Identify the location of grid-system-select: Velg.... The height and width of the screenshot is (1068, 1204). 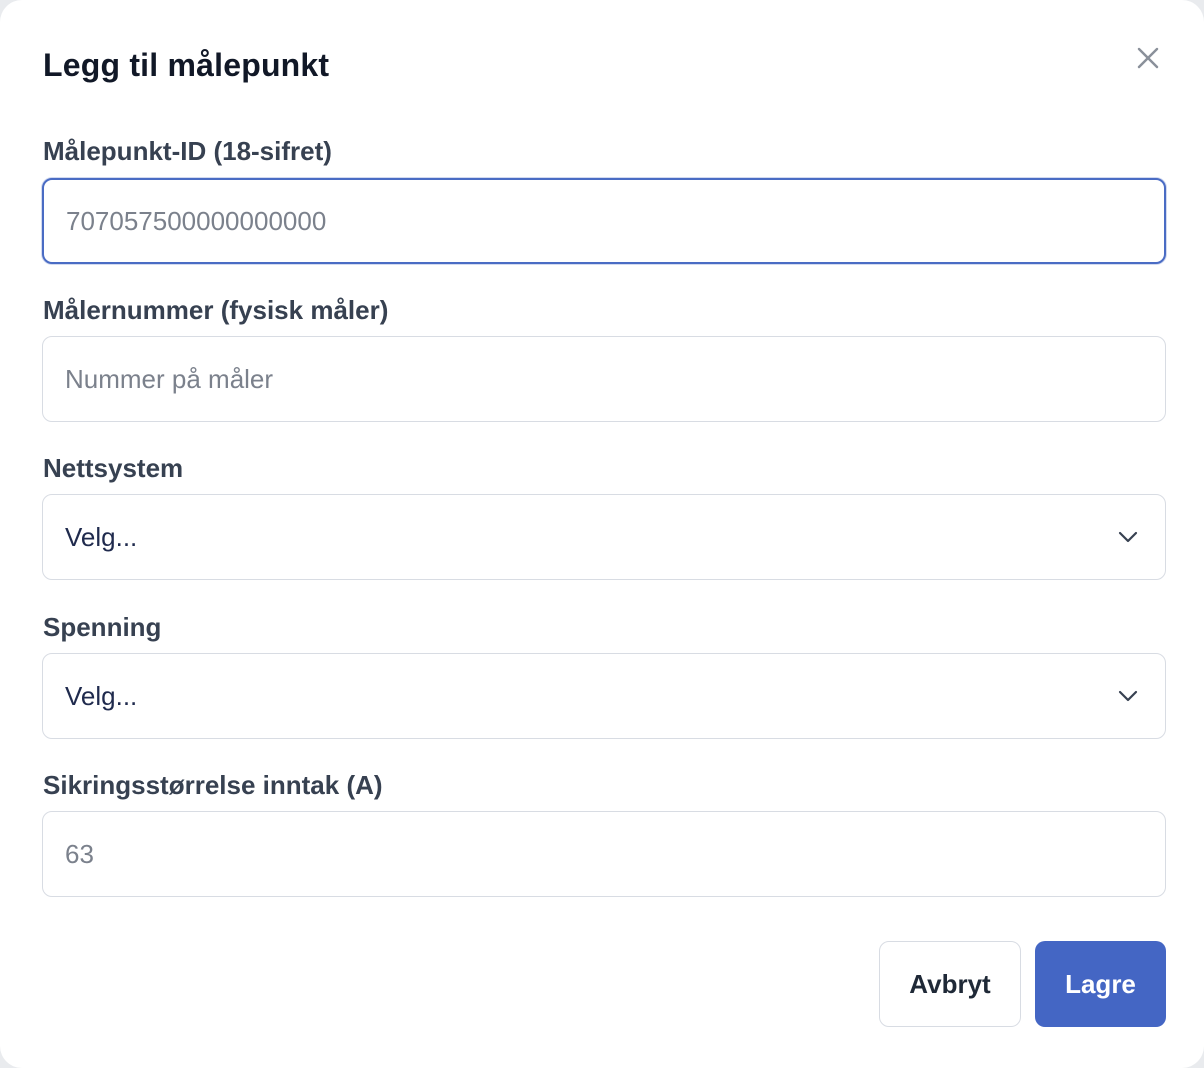
(604, 537).